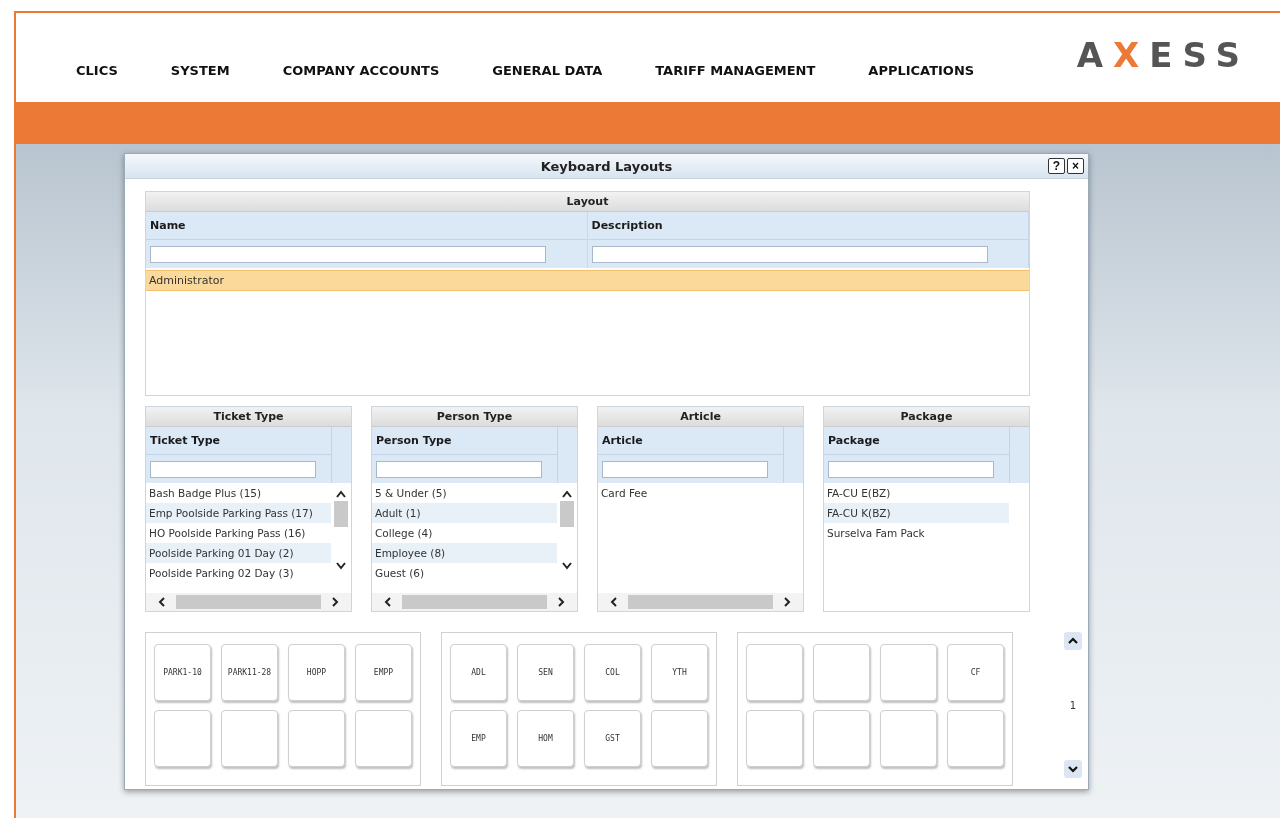  What do you see at coordinates (464, 573) in the screenshot?
I see `list-item: Guest (6)` at bounding box center [464, 573].